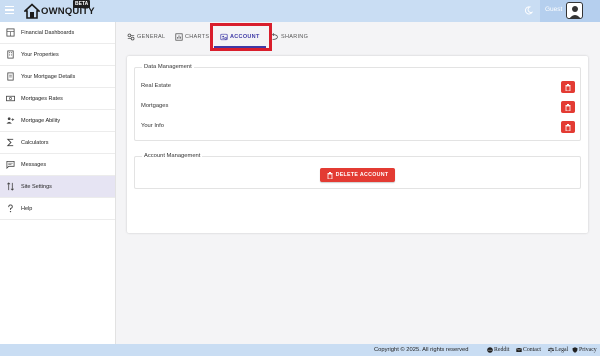 The image size is (600, 356). I want to click on sidebar-item-mortgage-ability: Mortgage Ability, so click(57, 121).